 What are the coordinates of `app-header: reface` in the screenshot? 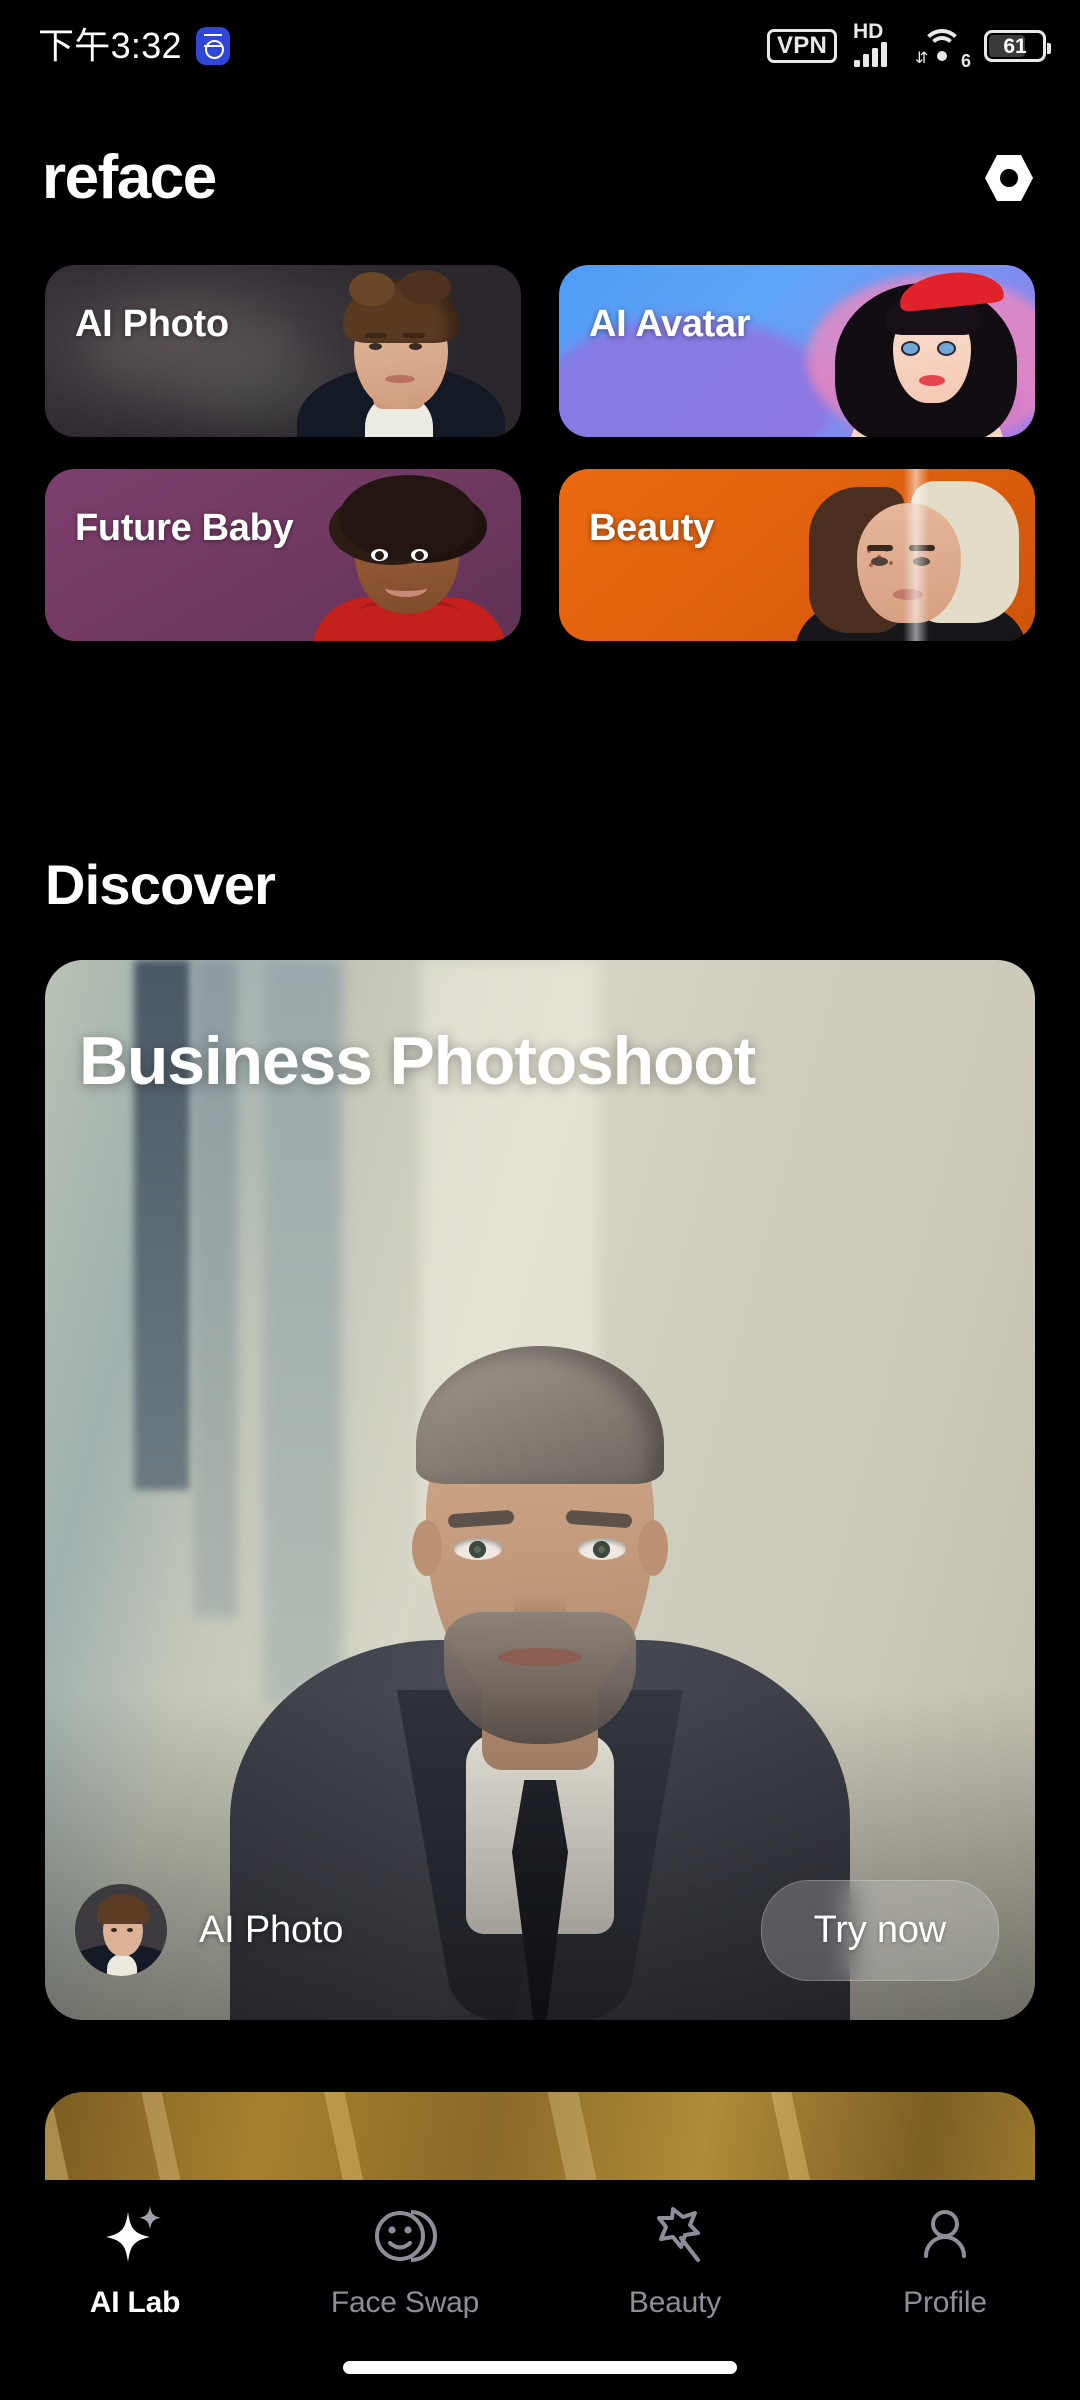 It's located at (540, 178).